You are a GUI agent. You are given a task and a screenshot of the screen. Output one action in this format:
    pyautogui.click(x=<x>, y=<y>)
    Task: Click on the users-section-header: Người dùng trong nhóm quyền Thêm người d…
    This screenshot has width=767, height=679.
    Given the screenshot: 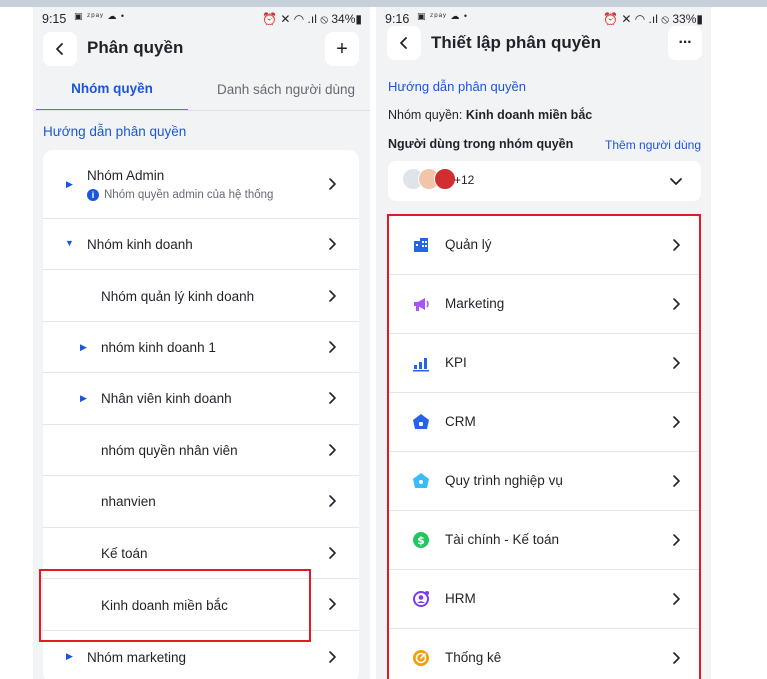 What is the action you would take?
    pyautogui.click(x=544, y=147)
    